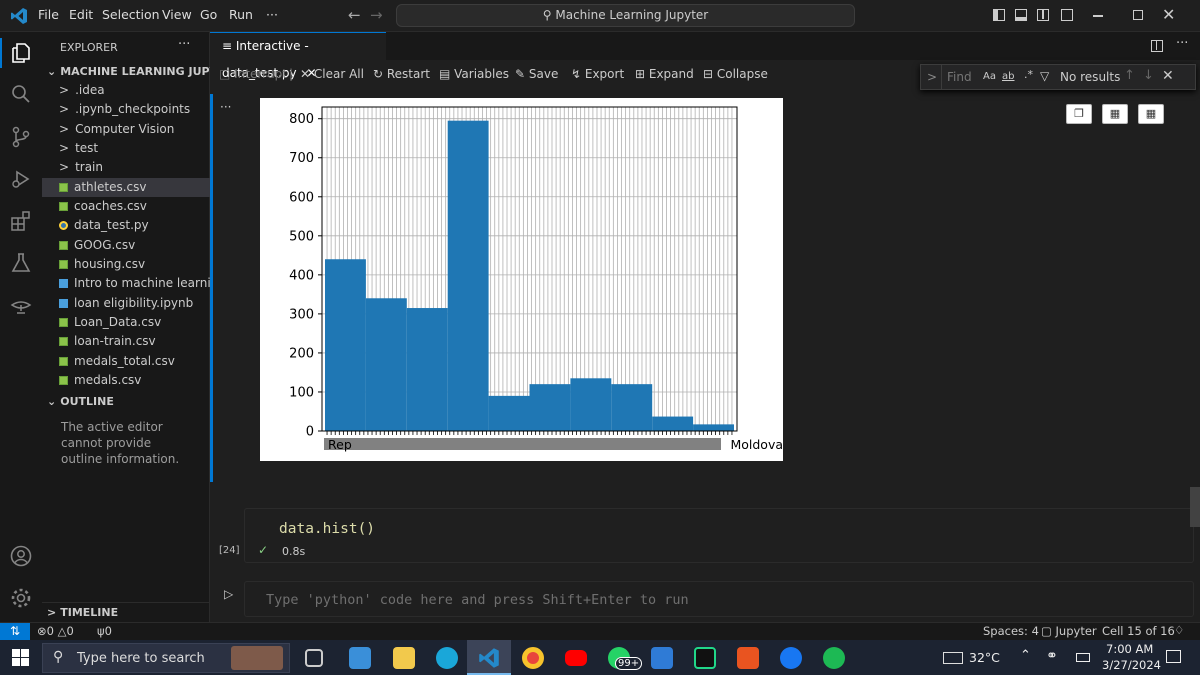 The height and width of the screenshot is (675, 1200). Describe the element at coordinates (1148, 75) in the screenshot. I see `next-match-icon: ↓` at that location.